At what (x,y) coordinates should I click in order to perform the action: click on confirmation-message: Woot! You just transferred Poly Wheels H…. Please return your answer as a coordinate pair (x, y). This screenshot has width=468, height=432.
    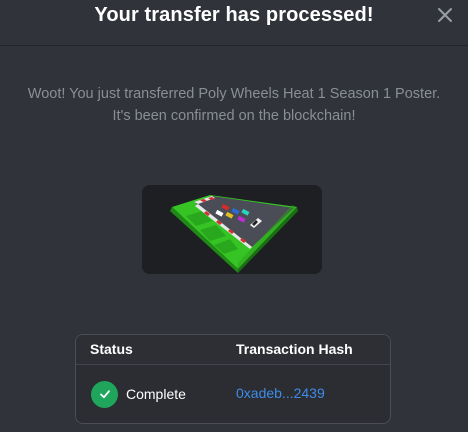
    Looking at the image, I should click on (234, 105).